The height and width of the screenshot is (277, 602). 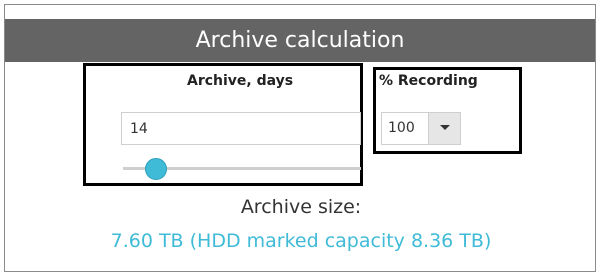 What do you see at coordinates (401, 128) in the screenshot?
I see `recording-percent-value: 100` at bounding box center [401, 128].